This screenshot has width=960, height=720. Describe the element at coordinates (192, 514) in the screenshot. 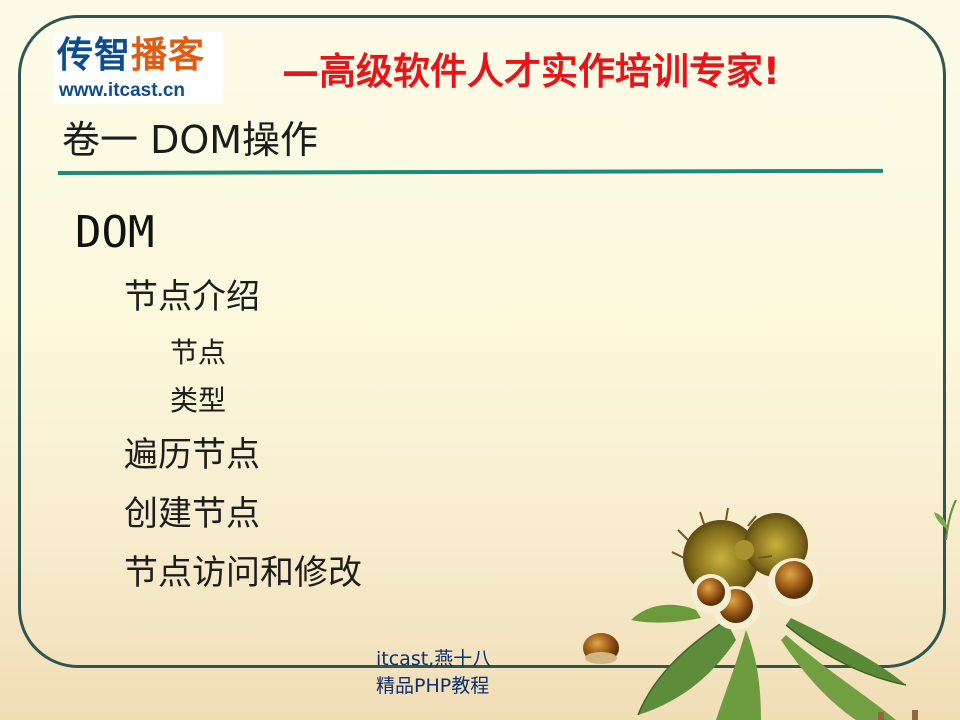

I see `bullet-create-nodes: 创建节点` at that location.